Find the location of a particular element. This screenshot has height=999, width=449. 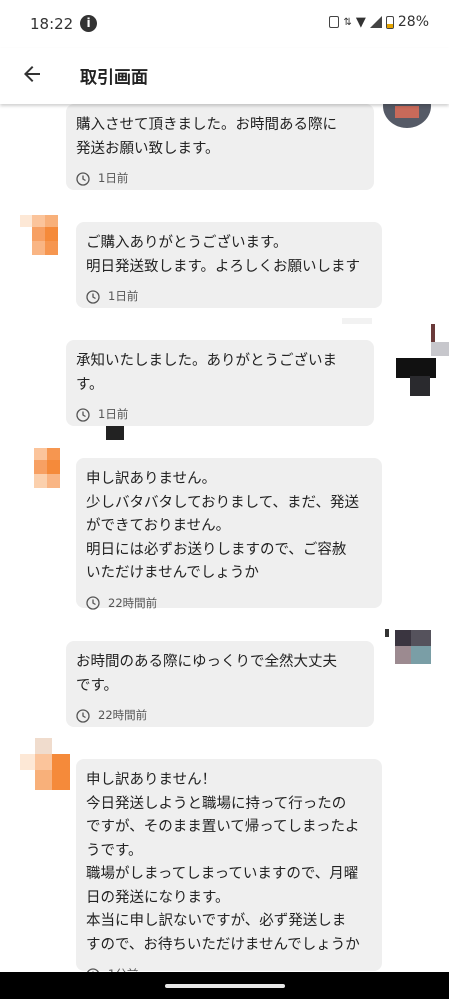

home-gesture-bar is located at coordinates (225, 986).